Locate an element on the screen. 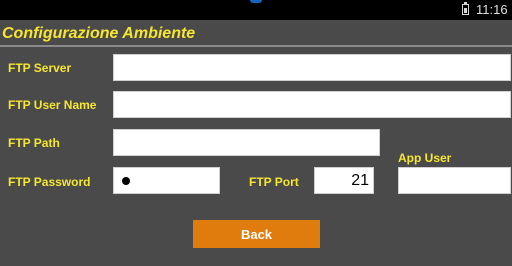  battery-charging-icon is located at coordinates (465, 8).